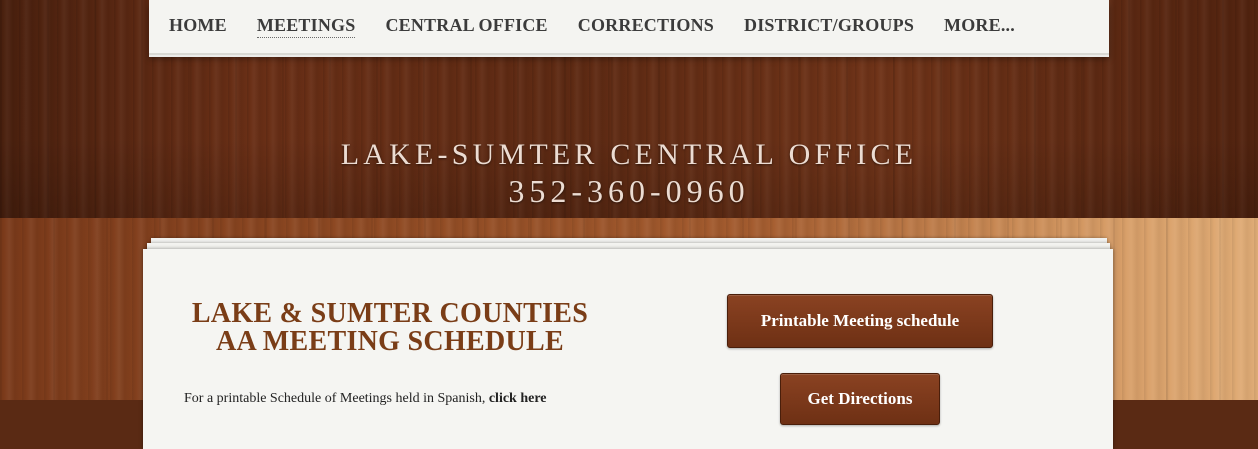  I want to click on get-directions-button: Get Directions, so click(860, 399).